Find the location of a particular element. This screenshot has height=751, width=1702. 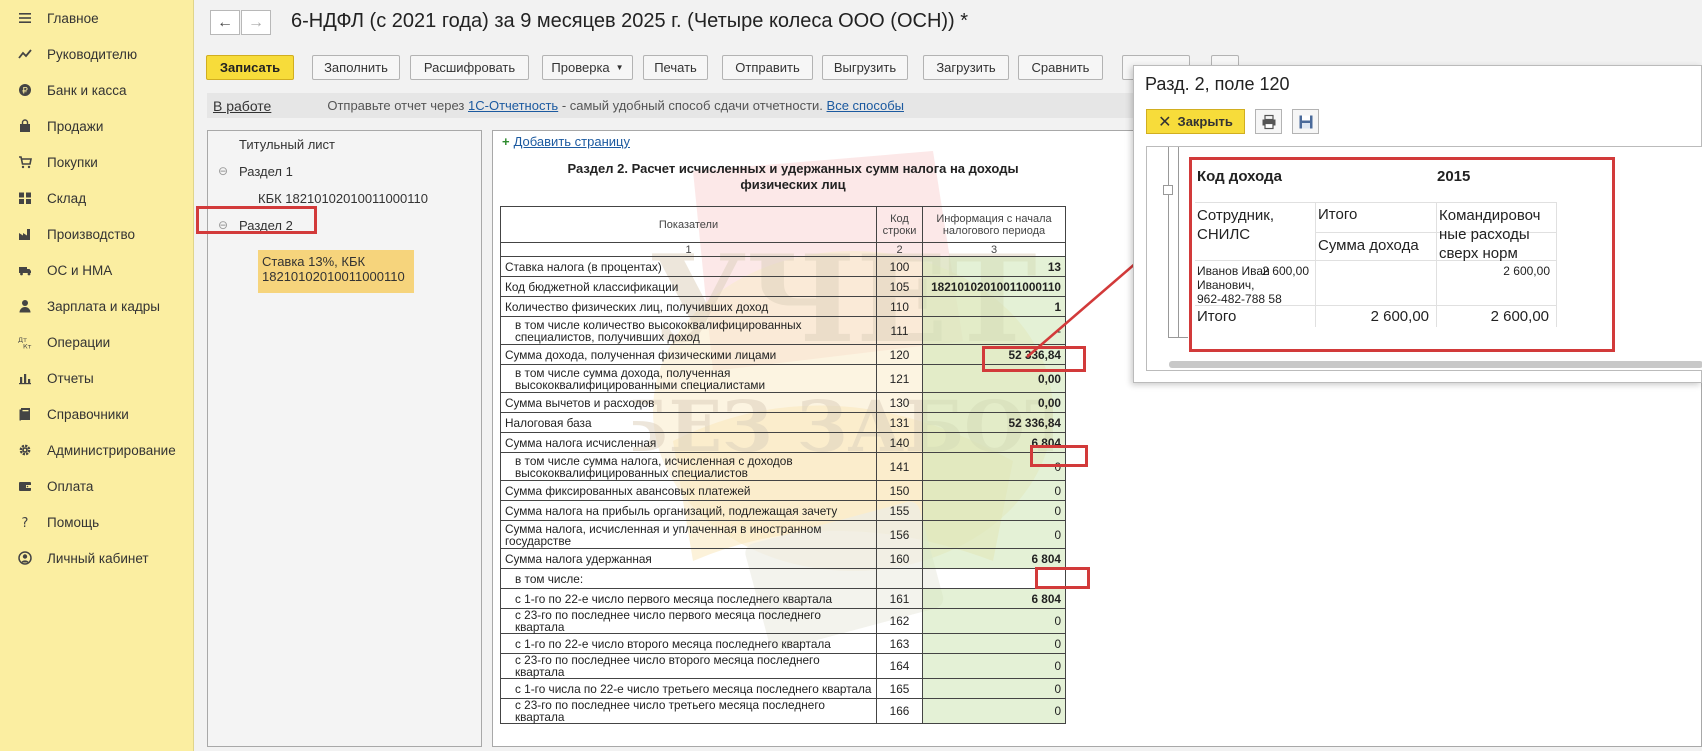

close-button: ✕ Закрыть is located at coordinates (1195, 121).